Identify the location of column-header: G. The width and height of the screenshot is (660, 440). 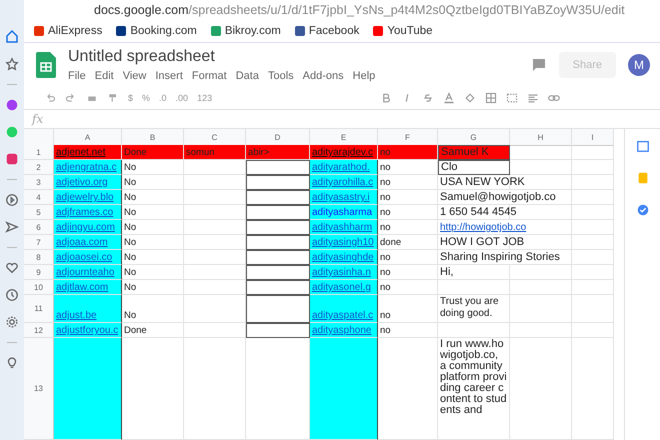
(473, 137).